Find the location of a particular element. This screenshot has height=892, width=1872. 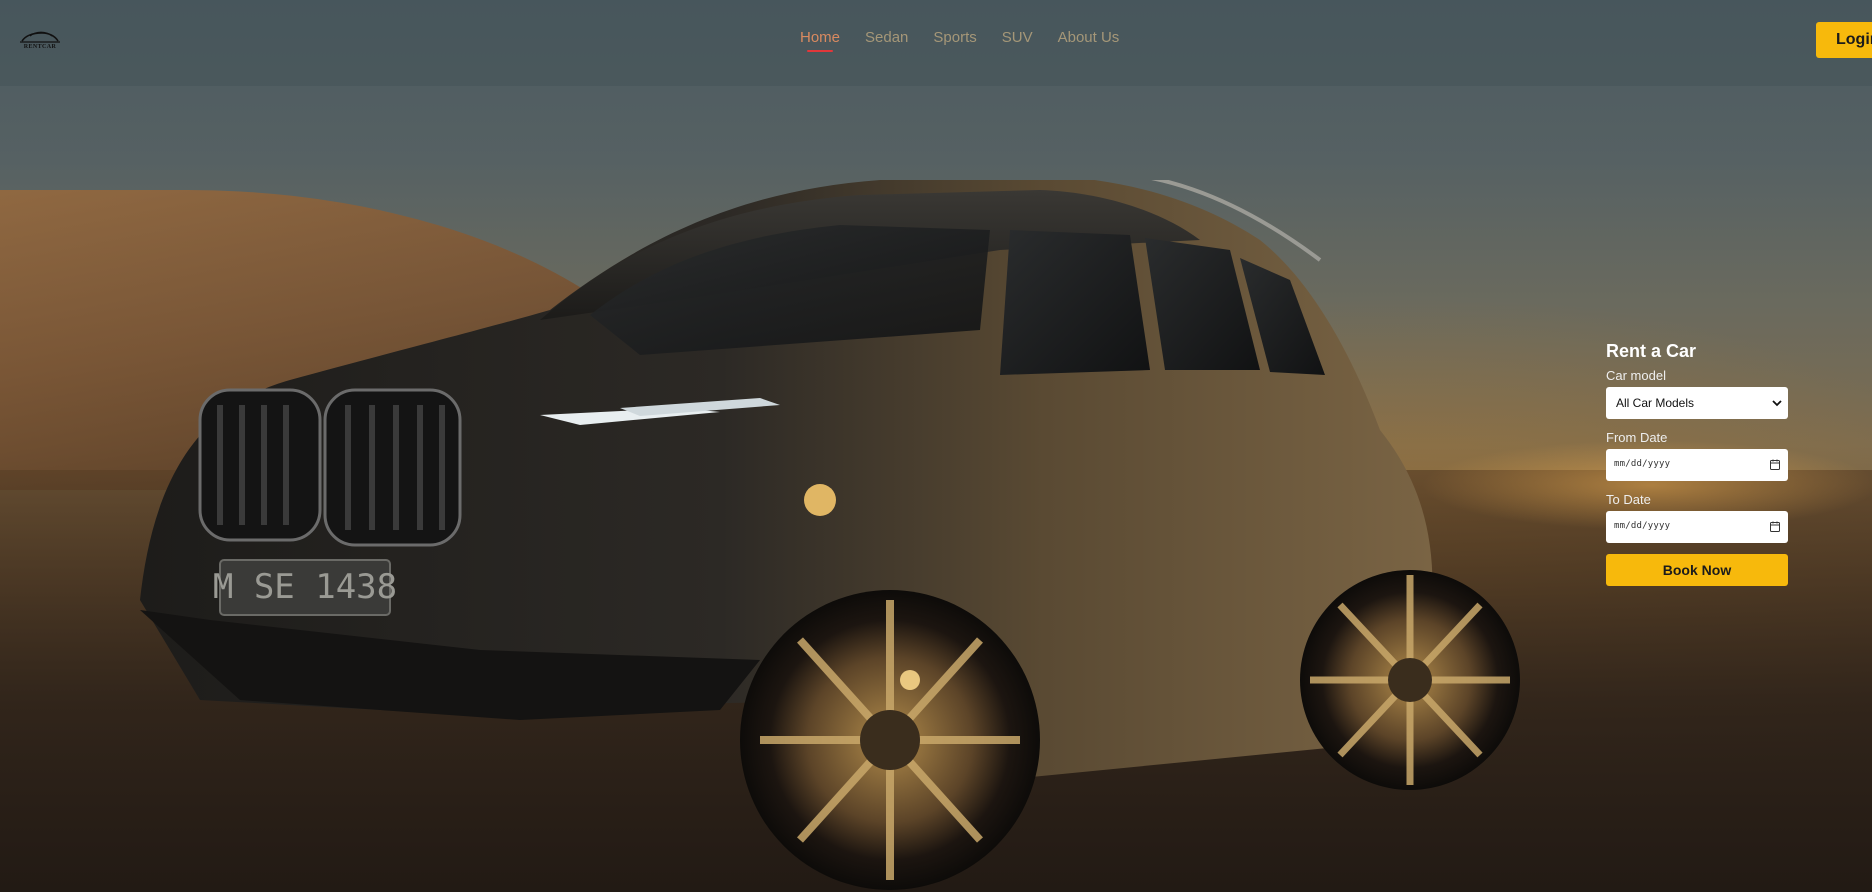

booking-title: Rent a Car is located at coordinates (1651, 351).